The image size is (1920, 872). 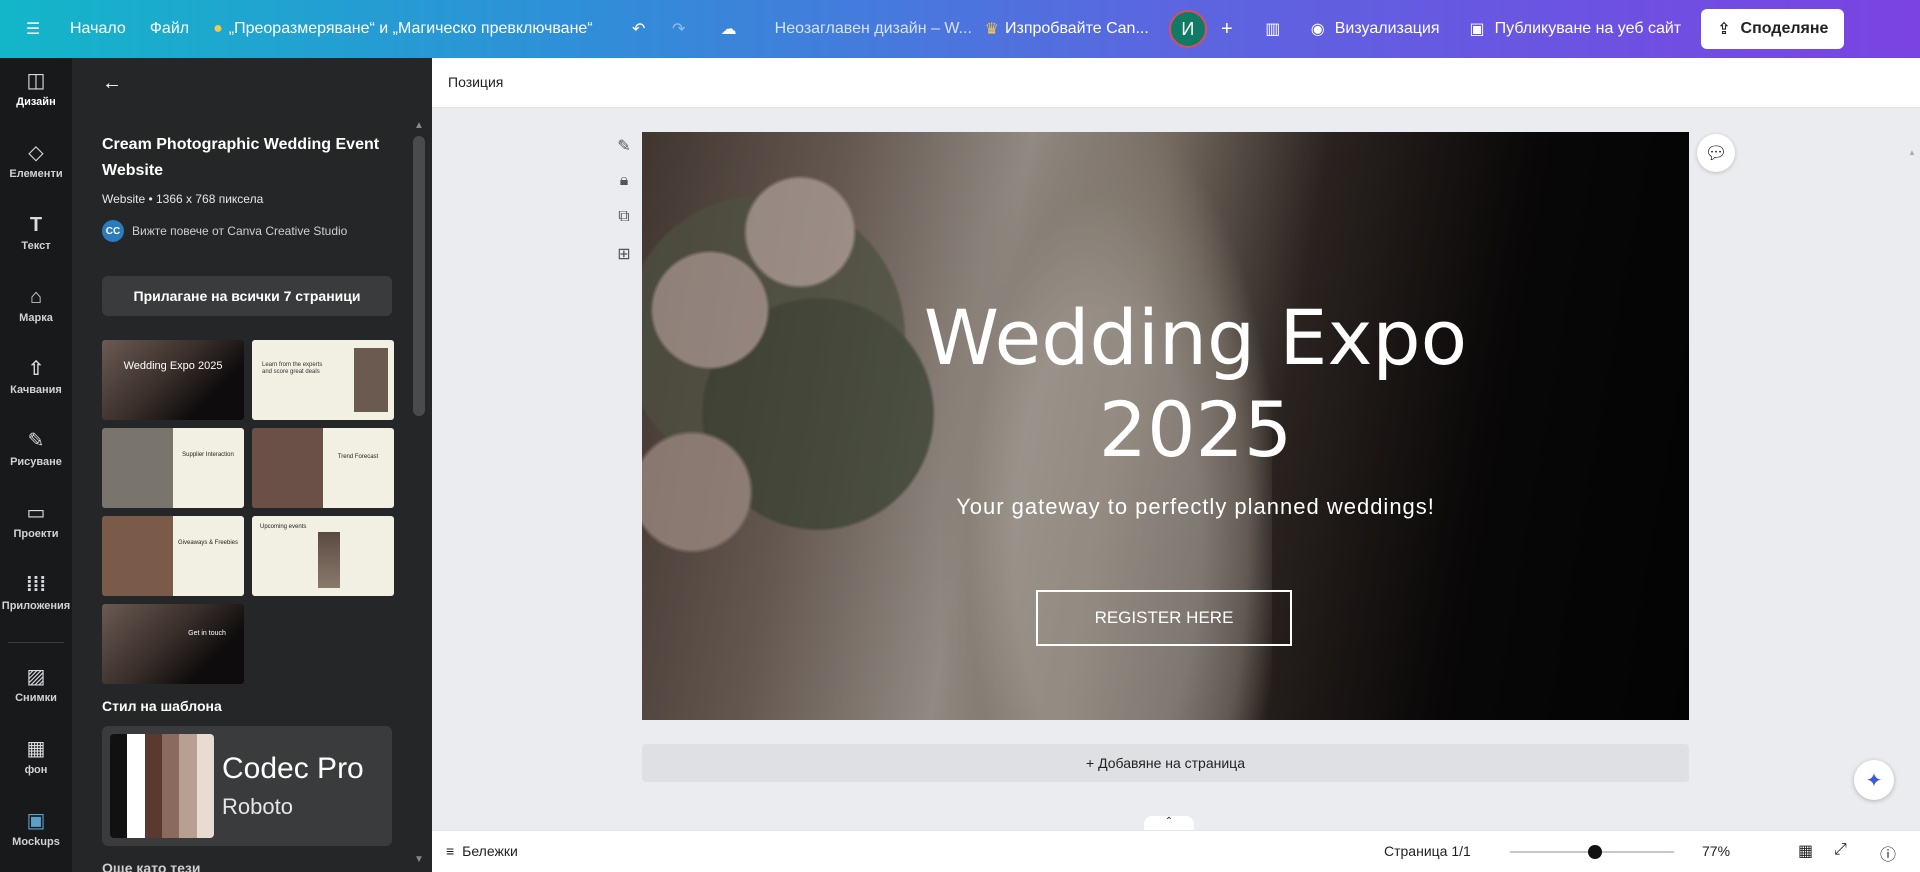 I want to click on fullscreen-button: ⤢, so click(x=1840, y=850).